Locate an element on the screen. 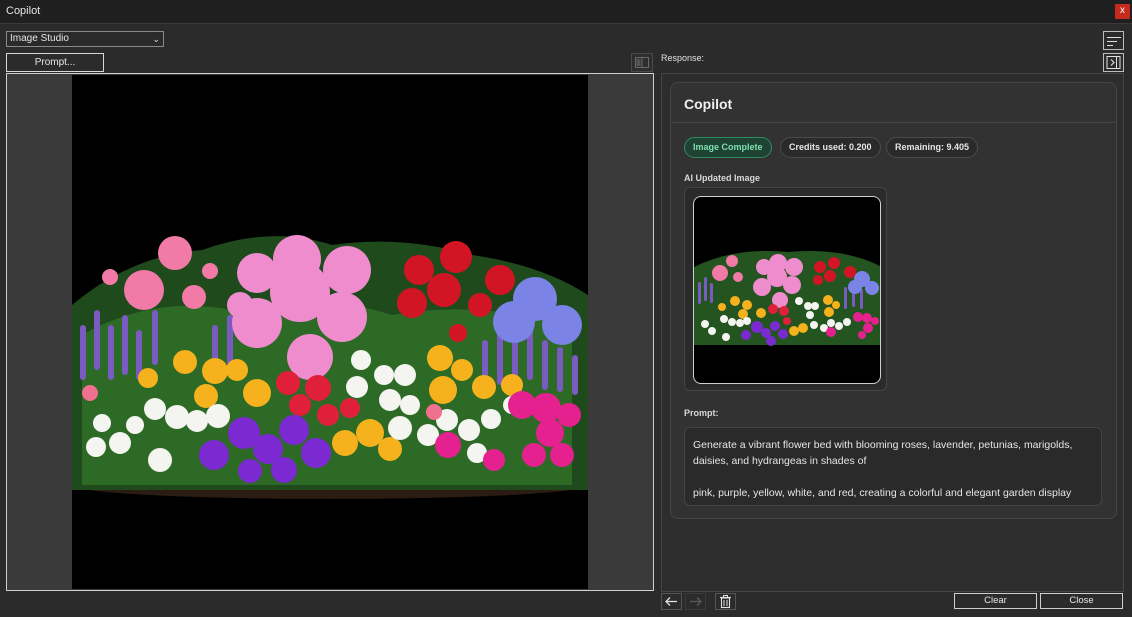  split-view-icon is located at coordinates (642, 62).